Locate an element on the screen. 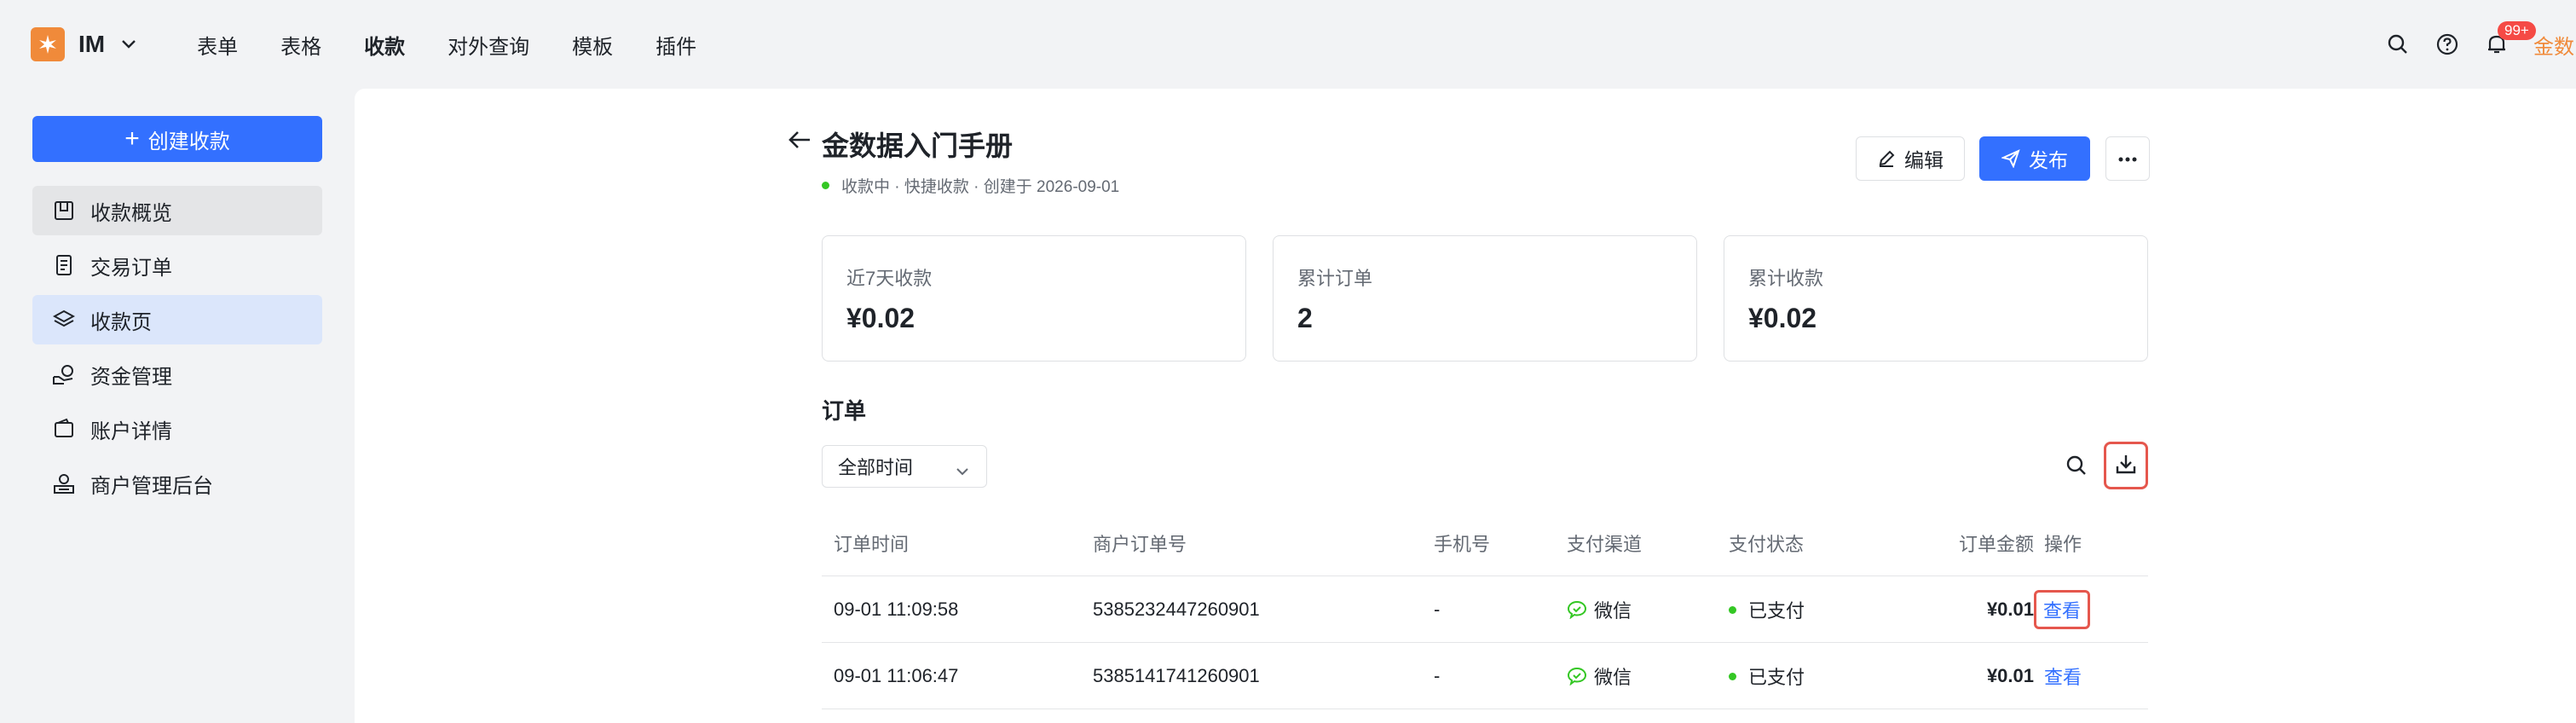  table-header: 订单时间 商户订单号 手机号 支付渠道 支付状态 订单金额 操作 is located at coordinates (1485, 543).